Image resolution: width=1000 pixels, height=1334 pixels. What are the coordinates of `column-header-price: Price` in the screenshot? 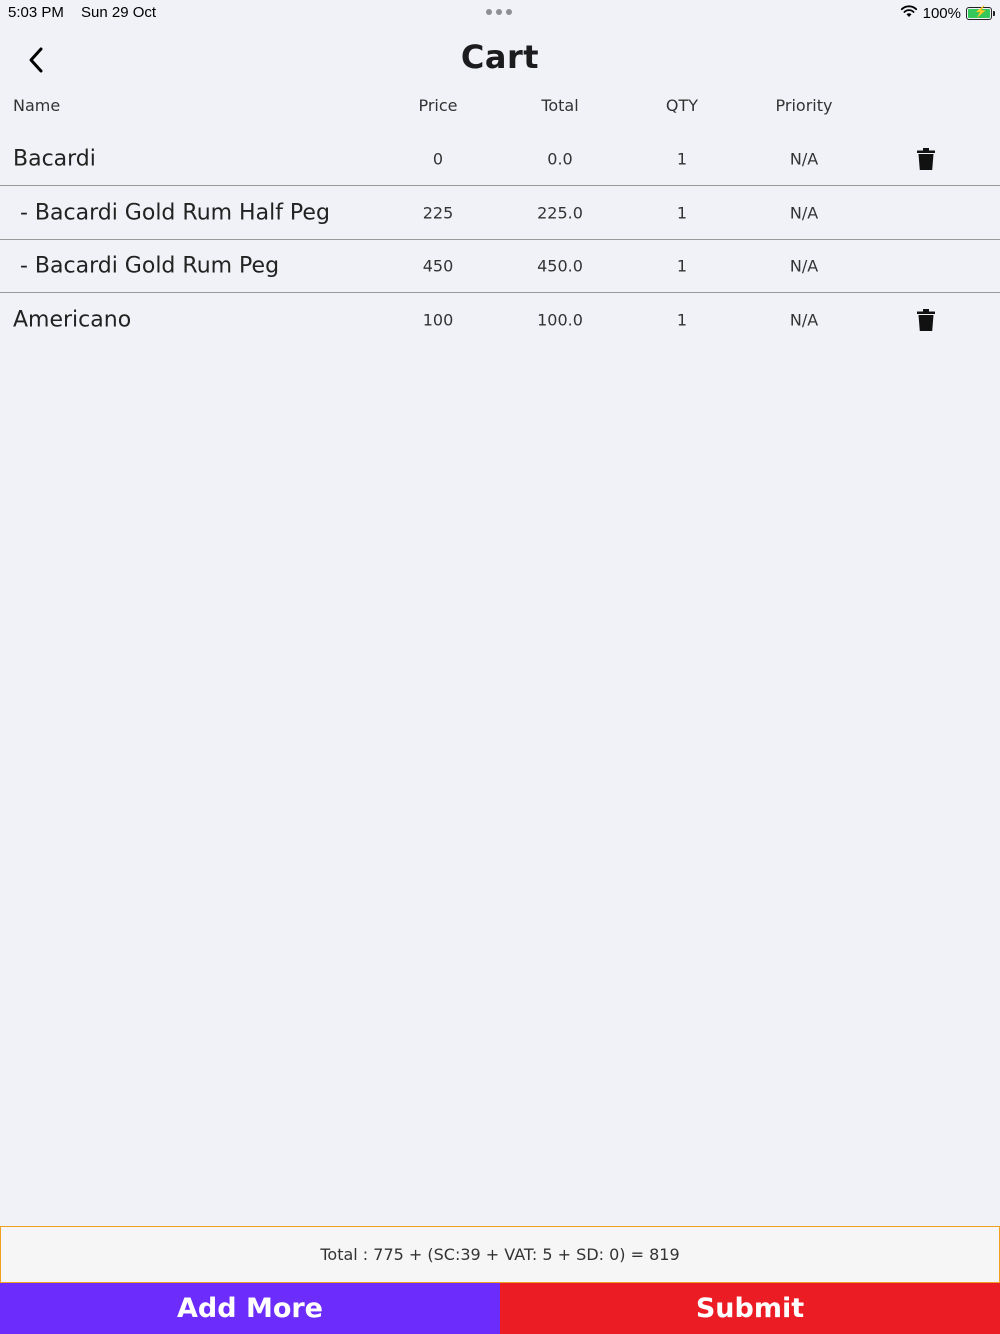 It's located at (438, 105).